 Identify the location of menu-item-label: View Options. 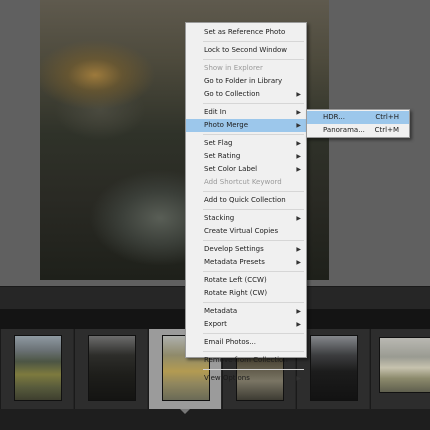
(227, 378).